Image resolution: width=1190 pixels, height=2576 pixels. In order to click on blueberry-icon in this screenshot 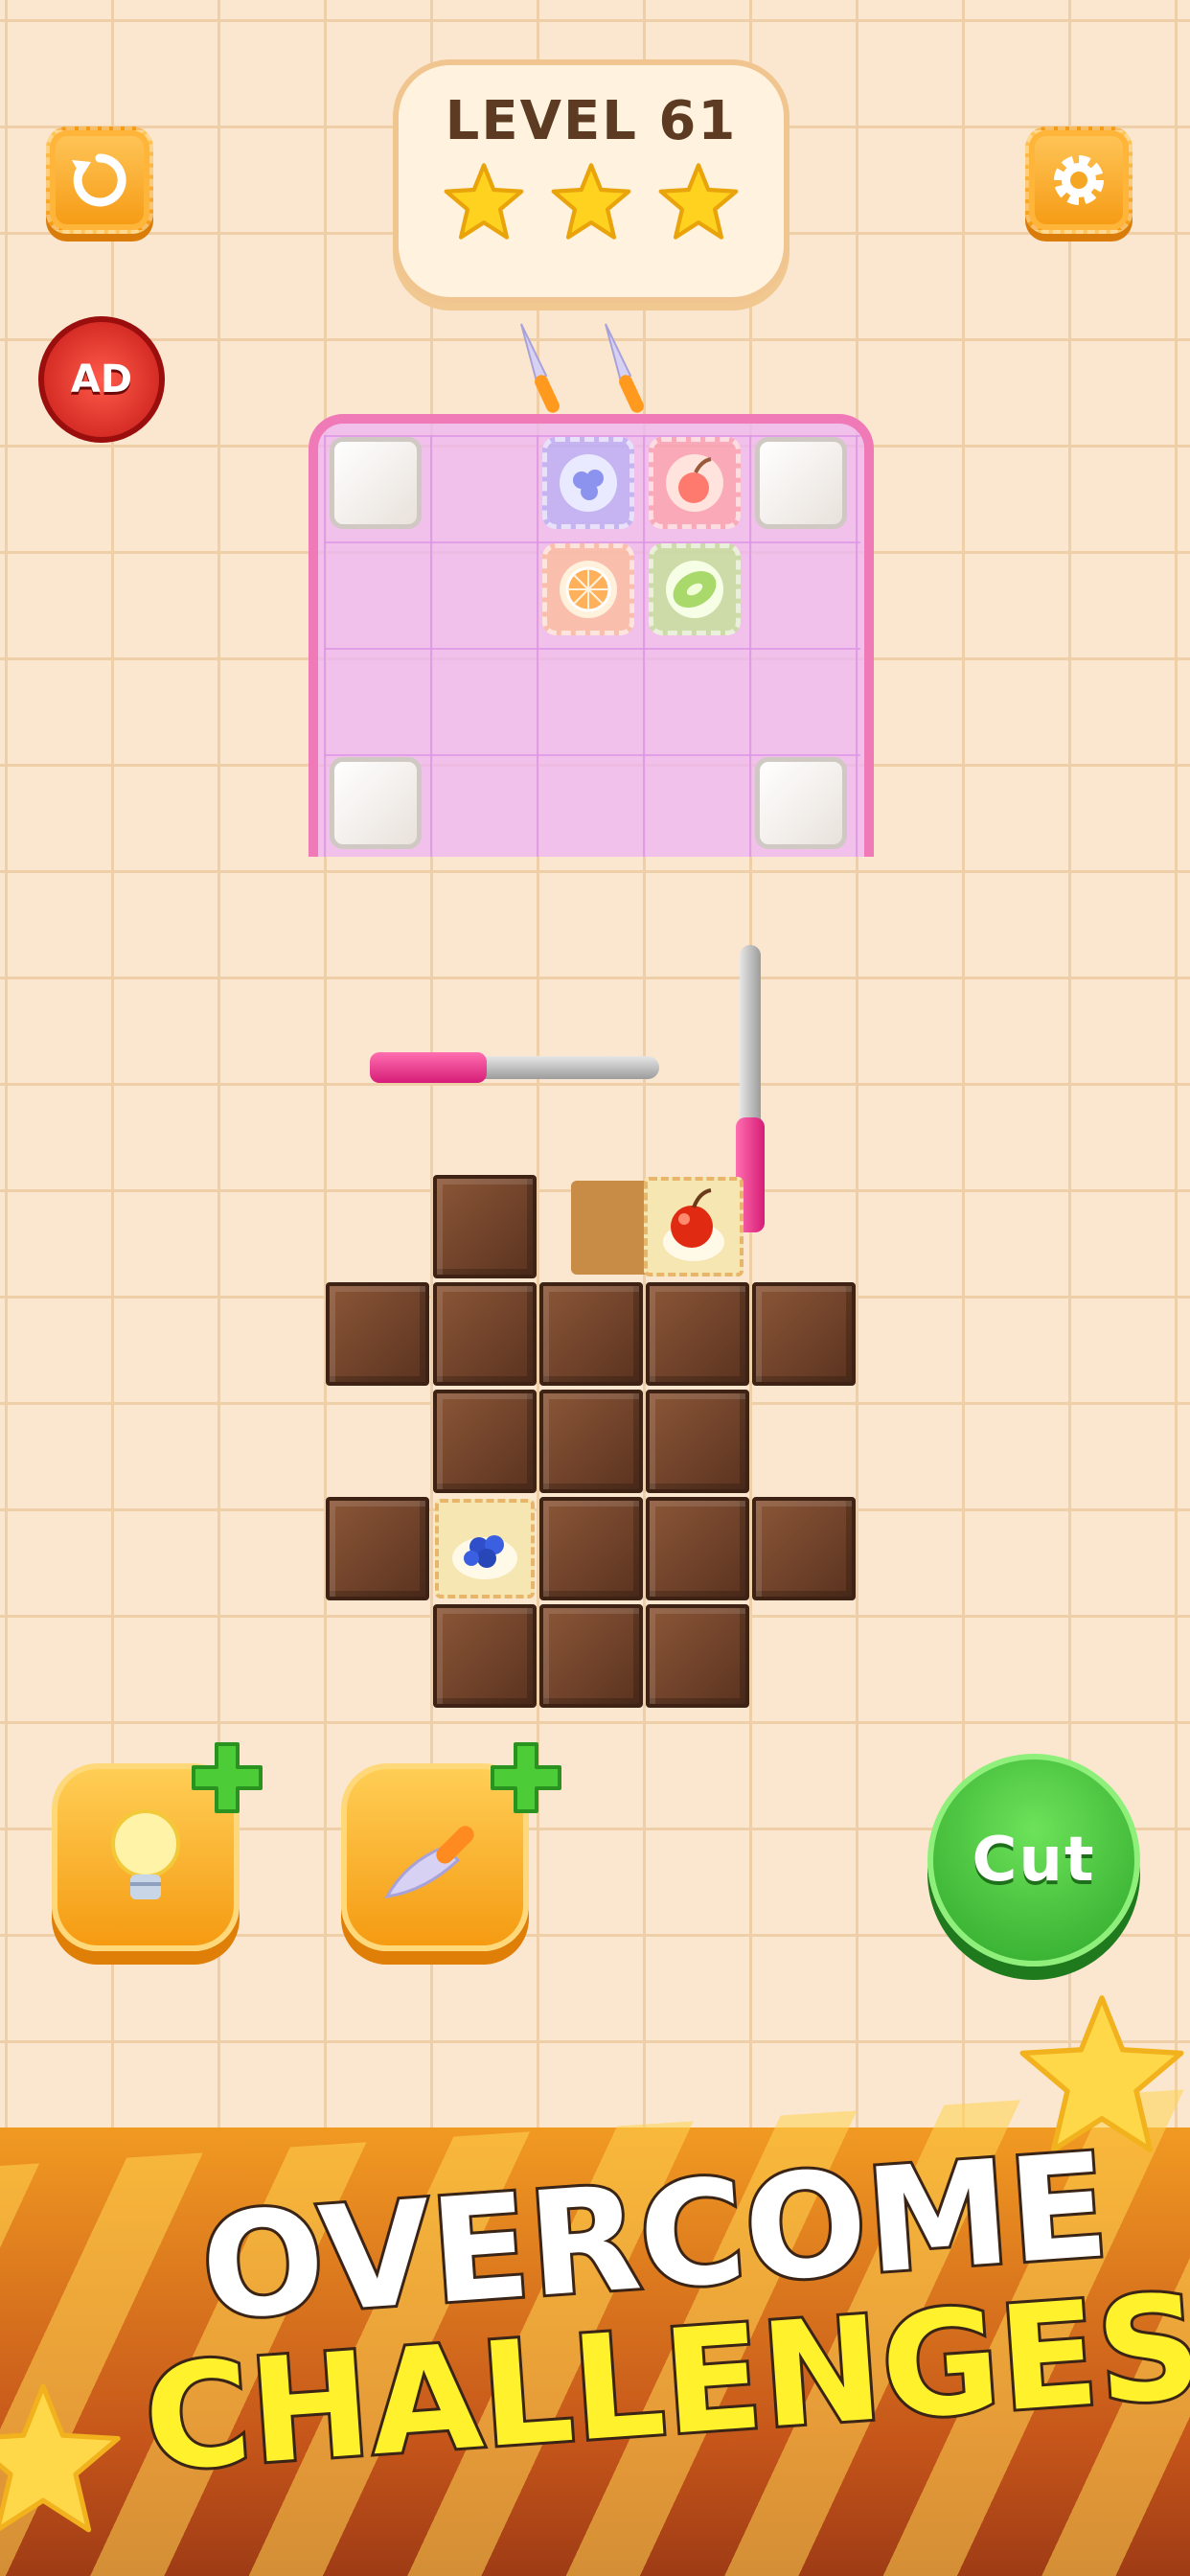, I will do `click(484, 1557)`.